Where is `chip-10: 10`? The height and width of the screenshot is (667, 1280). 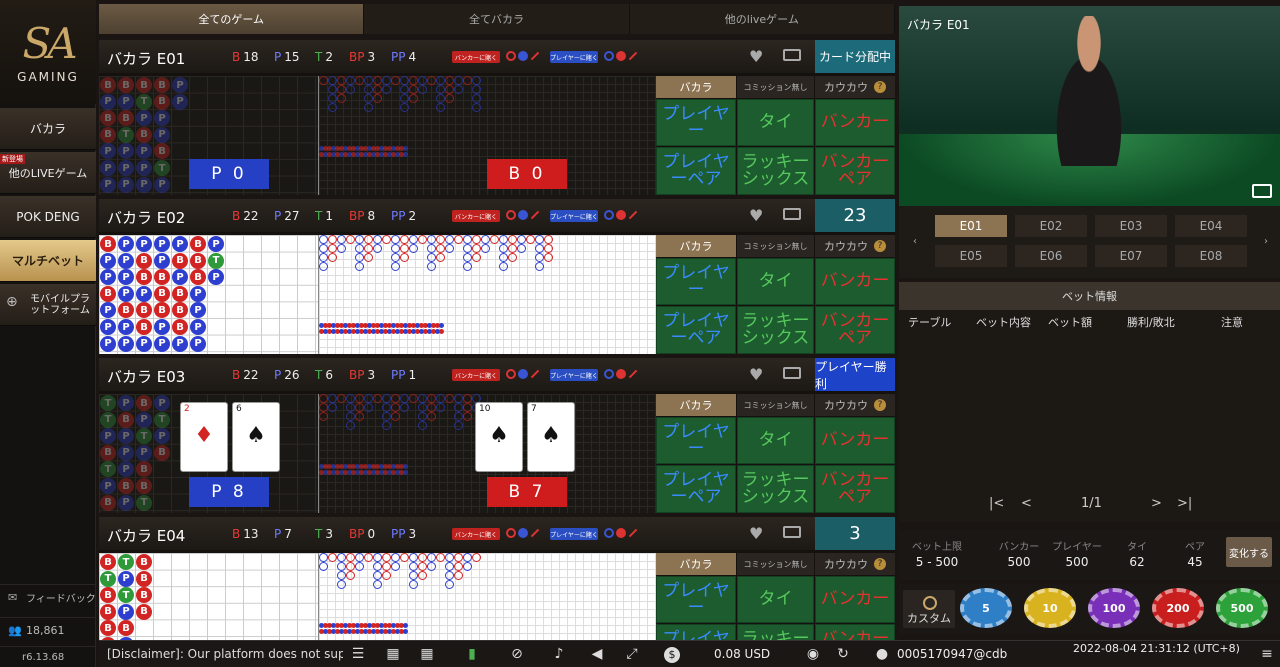 chip-10: 10 is located at coordinates (1050, 608).